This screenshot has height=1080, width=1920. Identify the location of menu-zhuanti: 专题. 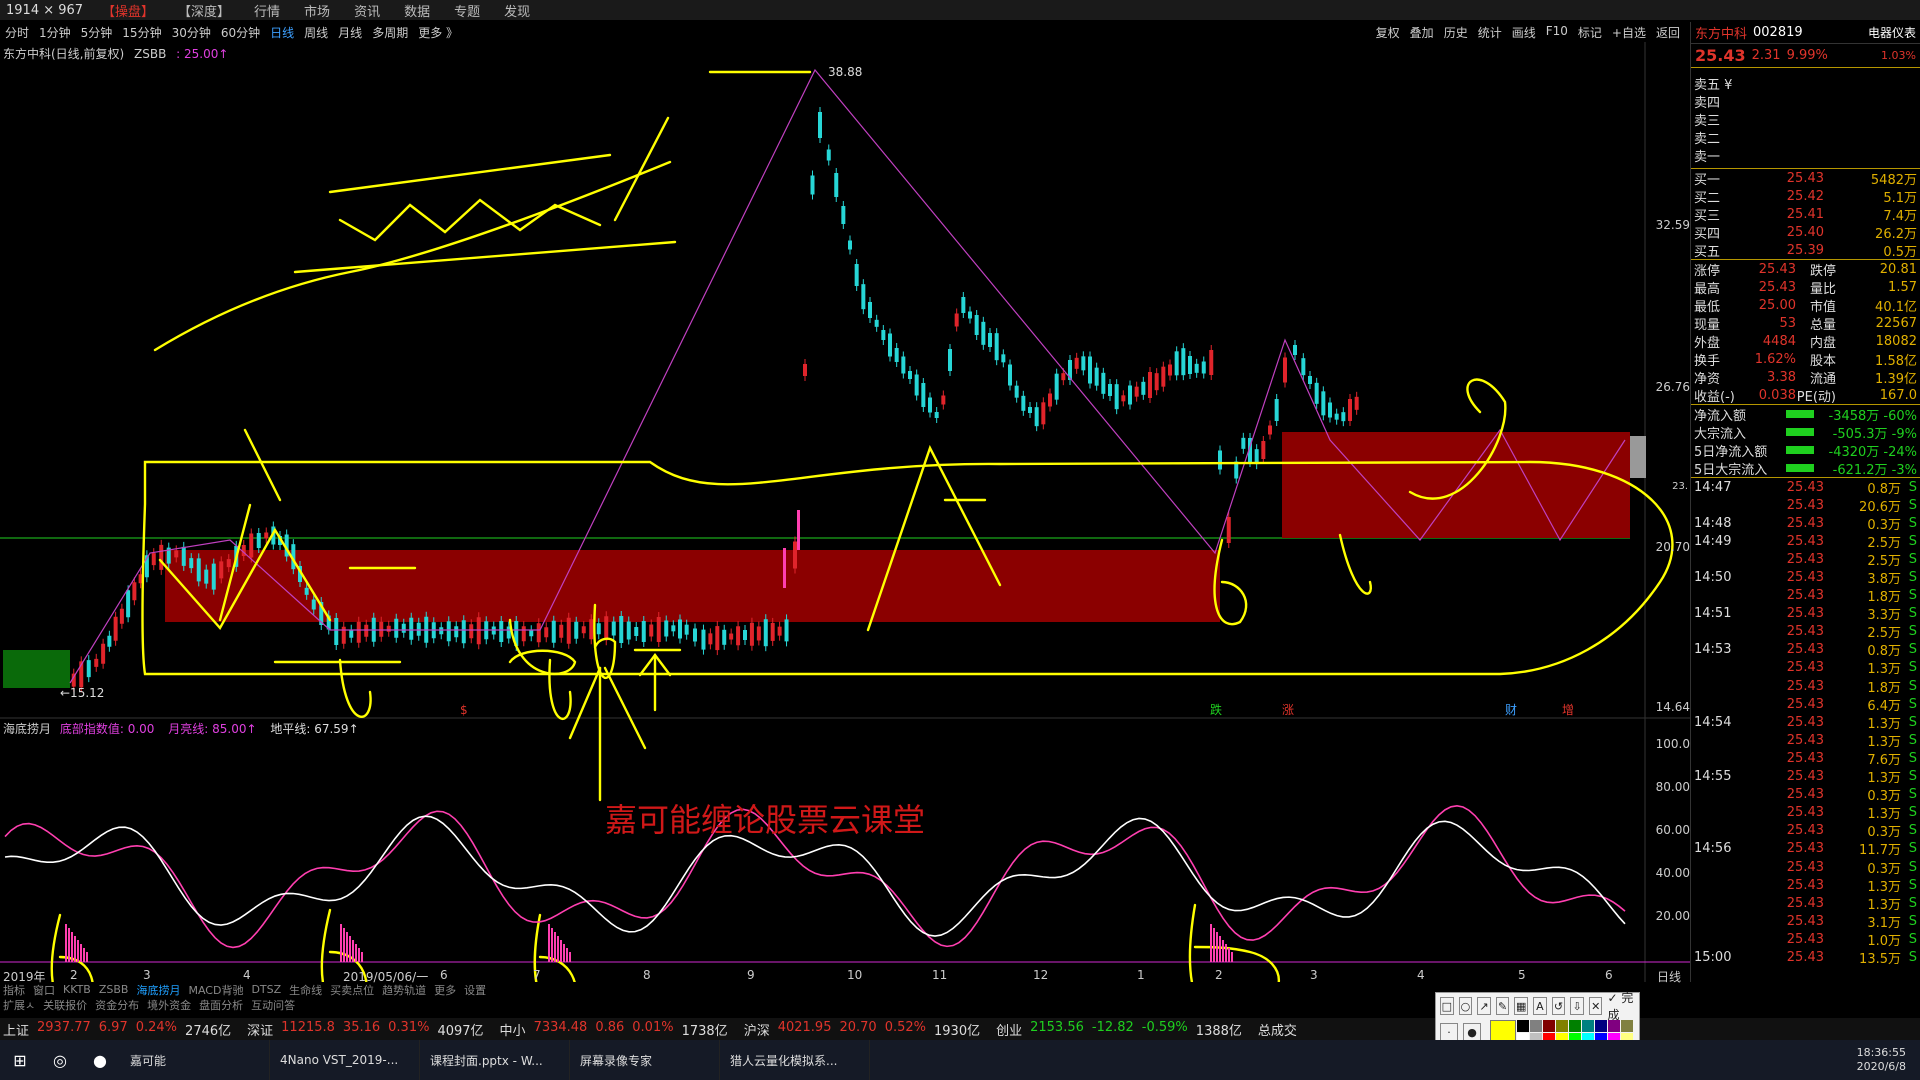
(467, 10).